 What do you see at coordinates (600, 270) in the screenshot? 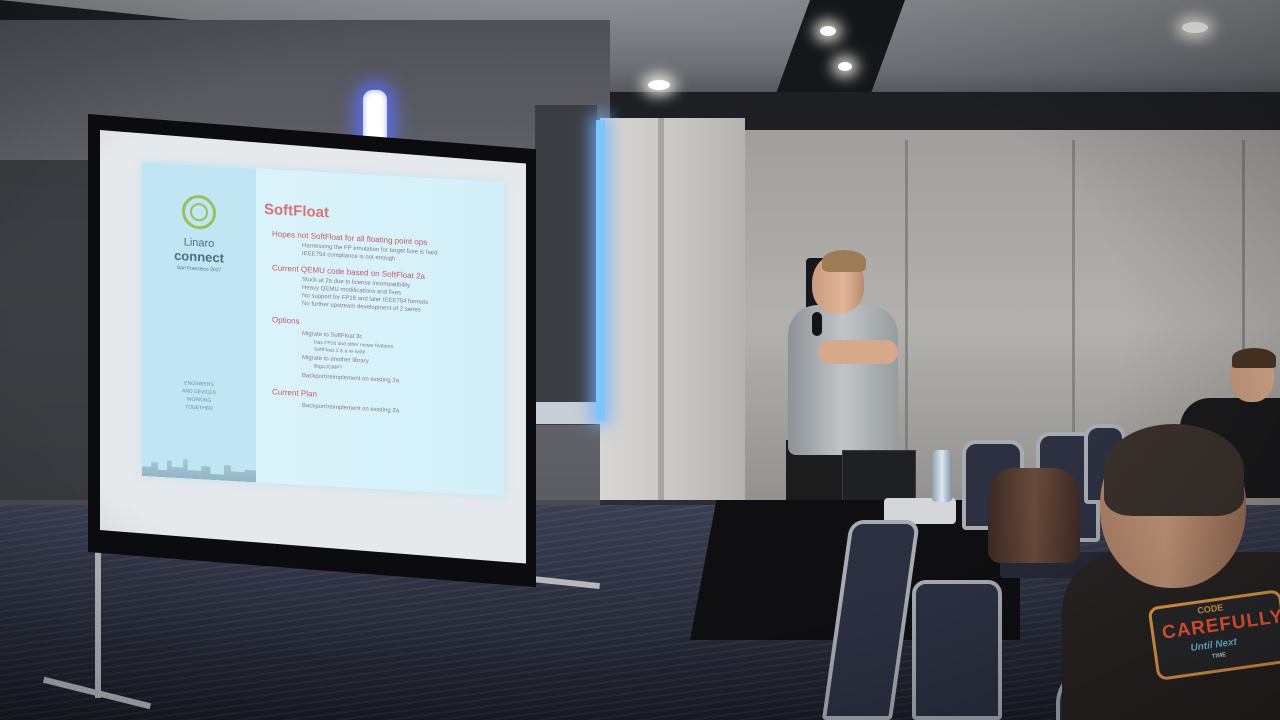
I see `blue-light-strip` at bounding box center [600, 270].